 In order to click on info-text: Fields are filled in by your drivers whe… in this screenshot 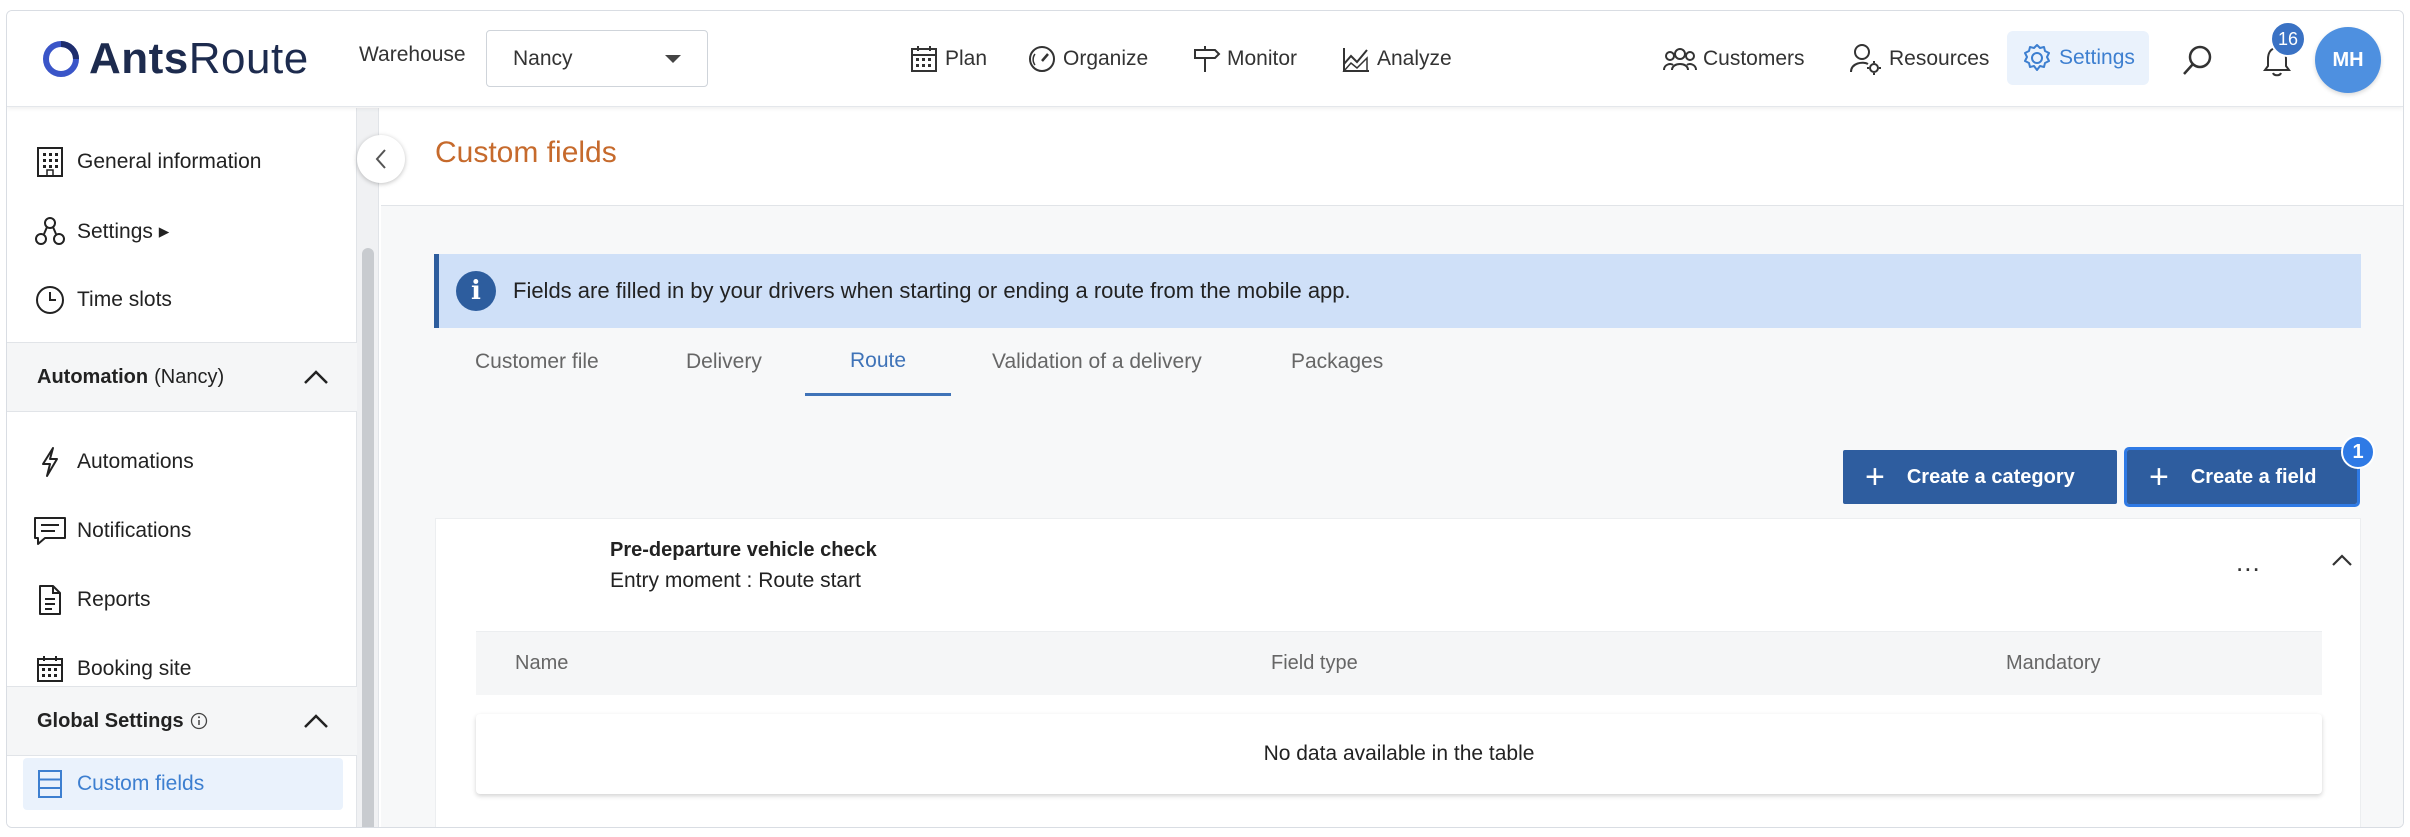, I will do `click(932, 290)`.